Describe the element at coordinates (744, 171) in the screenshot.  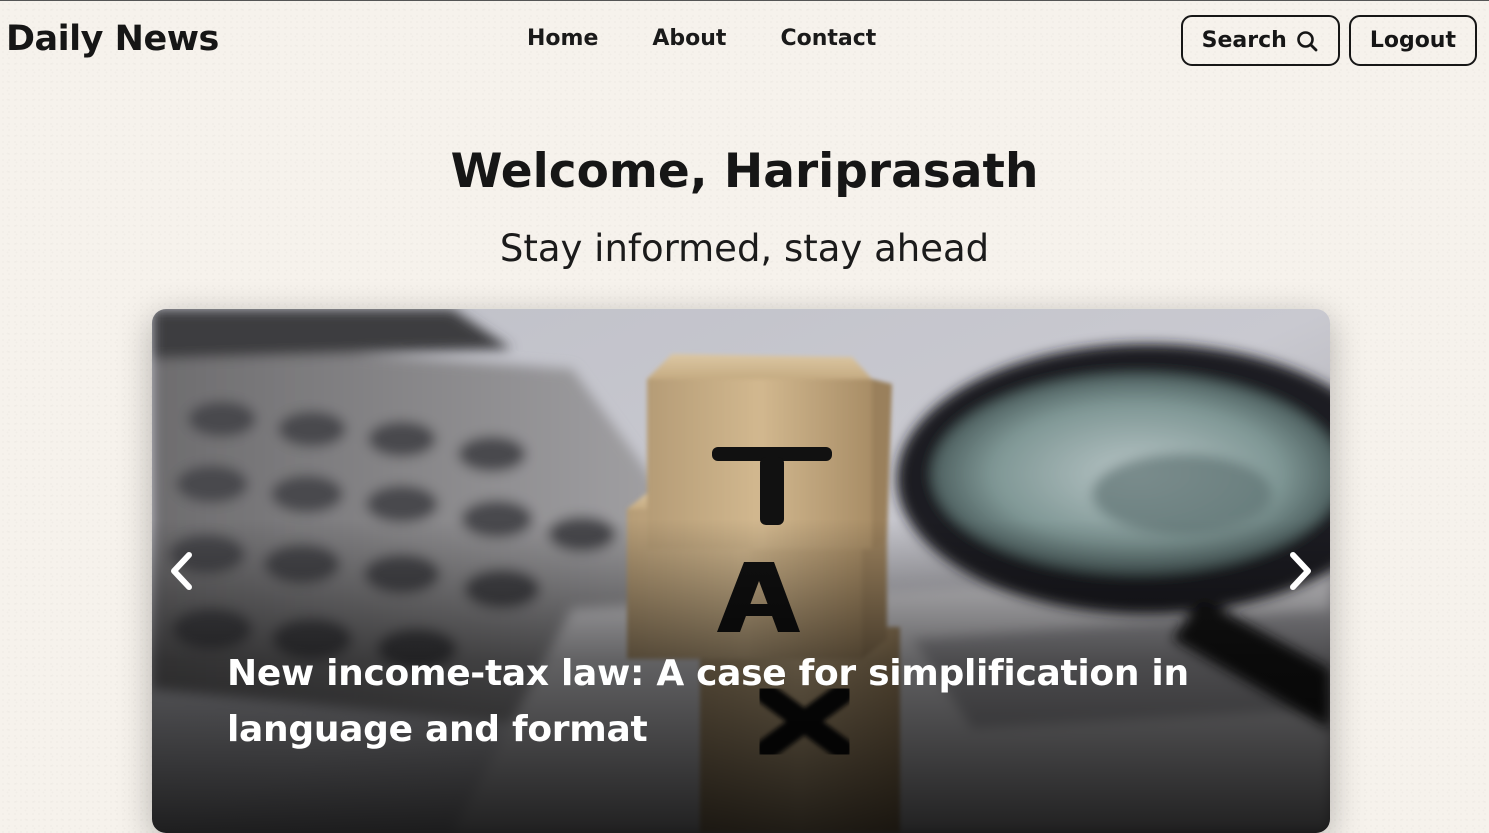
I see `welcome-heading: Welcome, Hariprasath` at that location.